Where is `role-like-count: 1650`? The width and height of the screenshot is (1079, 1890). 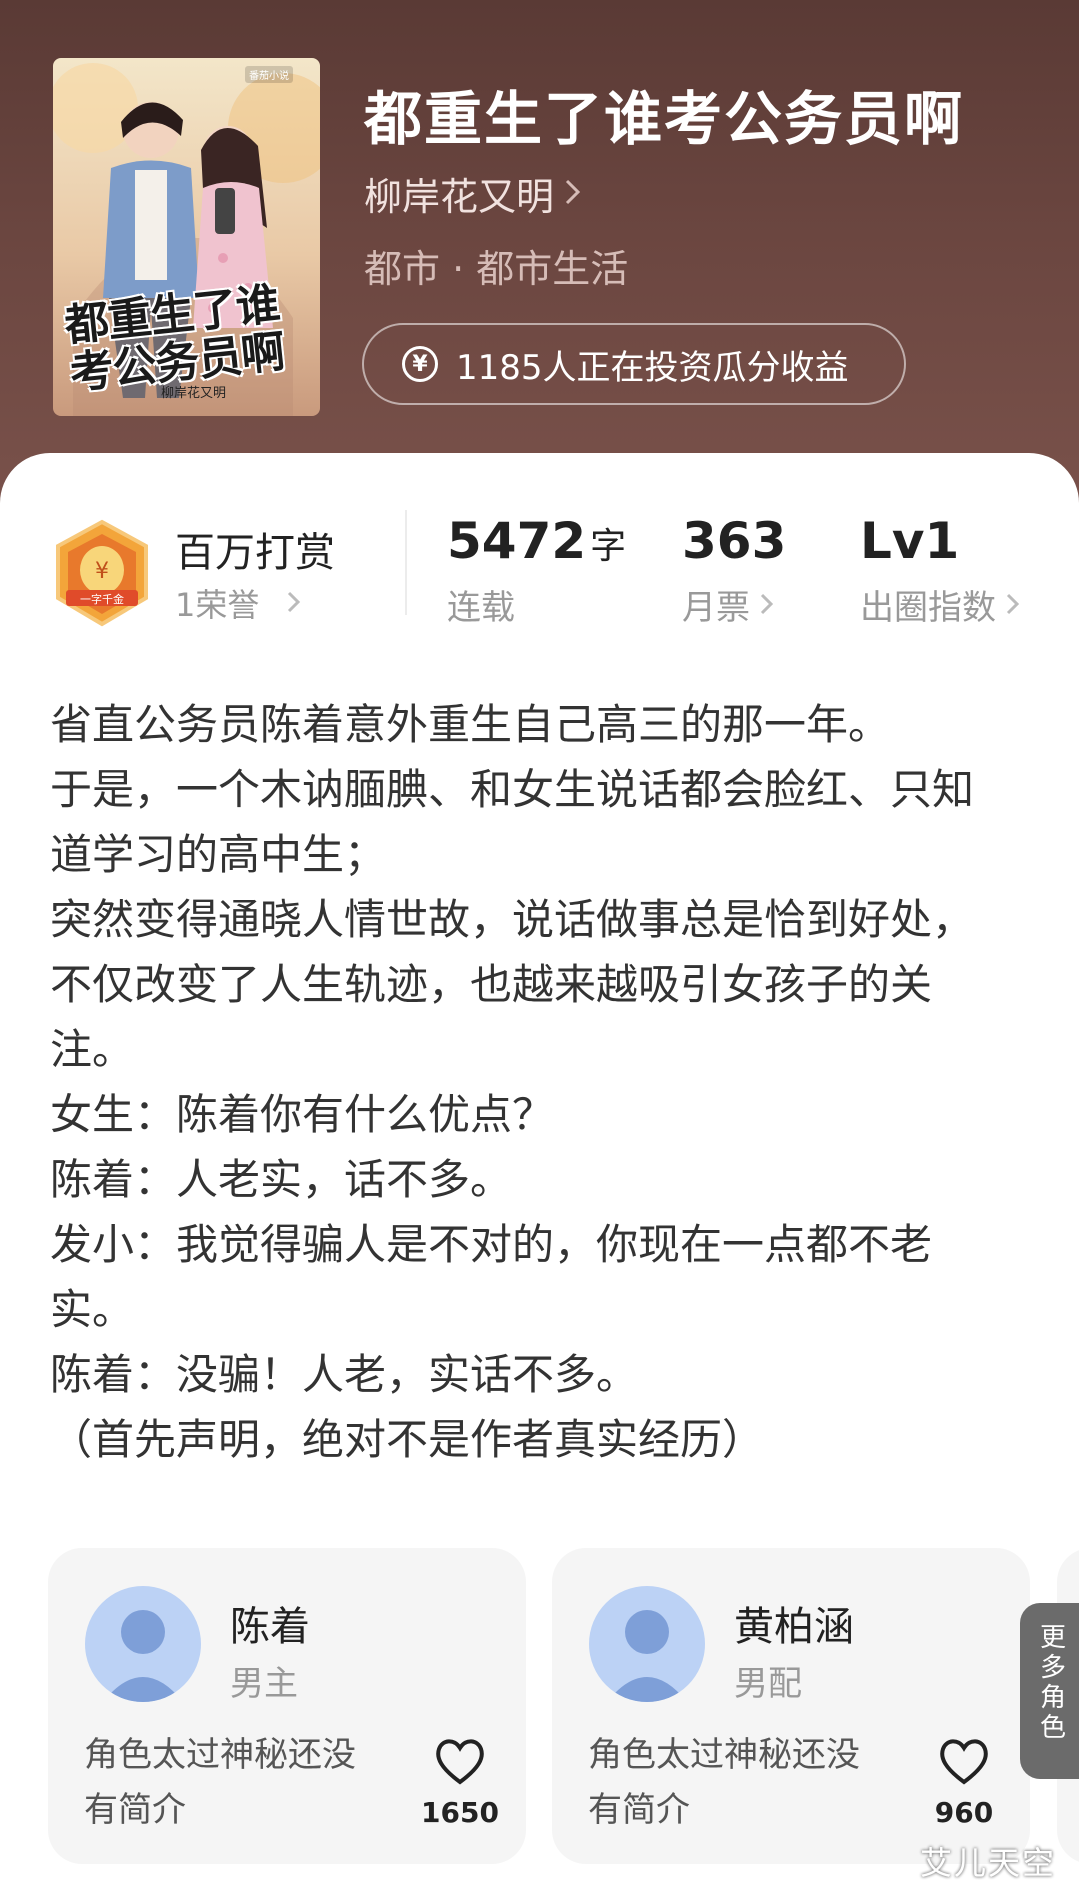
role-like-count: 1650 is located at coordinates (460, 1812).